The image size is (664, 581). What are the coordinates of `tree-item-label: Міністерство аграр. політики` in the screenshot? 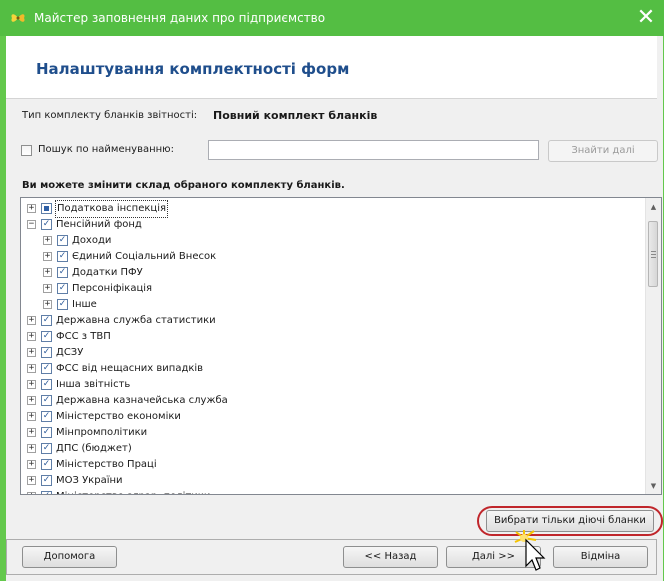 It's located at (133, 491).